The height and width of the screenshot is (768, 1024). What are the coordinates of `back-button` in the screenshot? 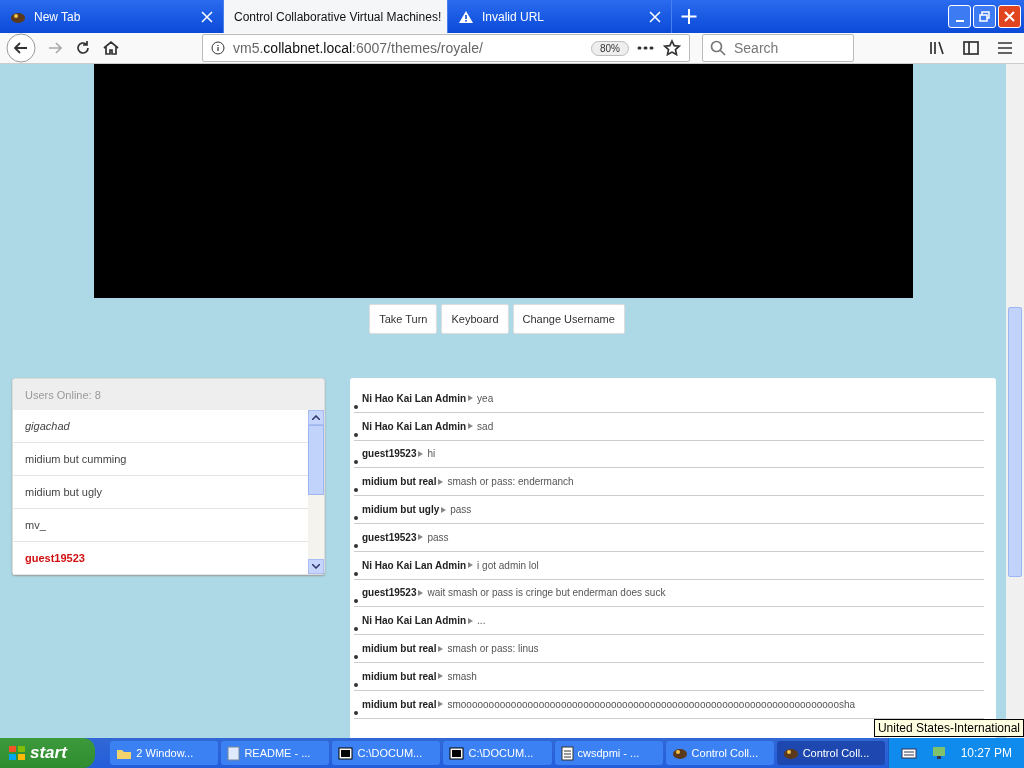 It's located at (21, 48).